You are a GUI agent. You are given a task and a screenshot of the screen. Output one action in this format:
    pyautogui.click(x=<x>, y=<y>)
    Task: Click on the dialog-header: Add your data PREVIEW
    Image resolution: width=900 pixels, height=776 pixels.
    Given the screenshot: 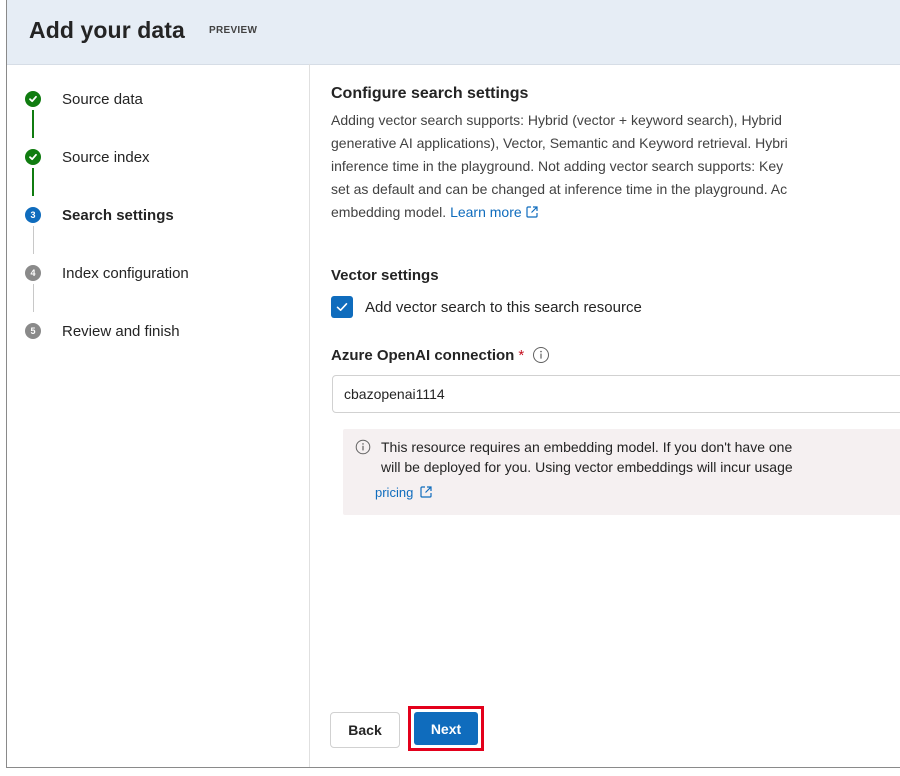 What is the action you would take?
    pyautogui.click(x=453, y=32)
    